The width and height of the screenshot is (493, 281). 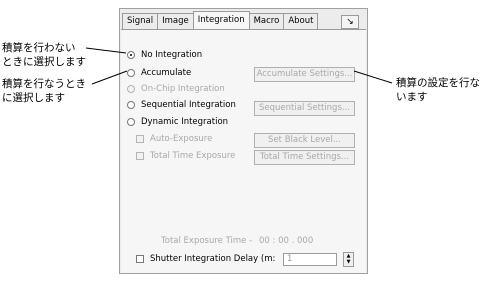 What do you see at coordinates (213, 259) in the screenshot?
I see `checkbox-label: Shutter Integration Delay (m:` at bounding box center [213, 259].